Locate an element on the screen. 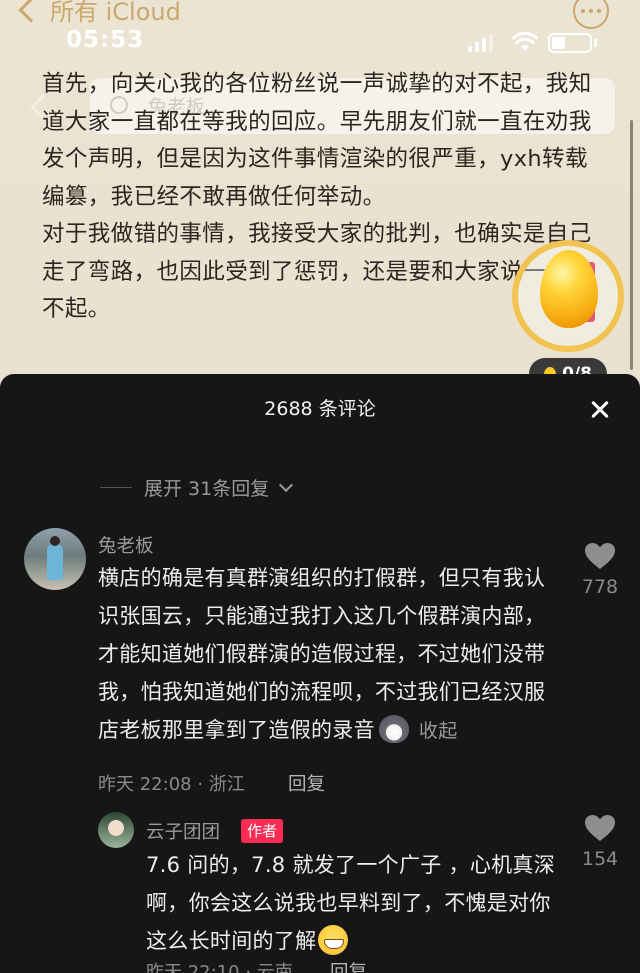 The height and width of the screenshot is (973, 640). chevron-down-icon is located at coordinates (286, 485).